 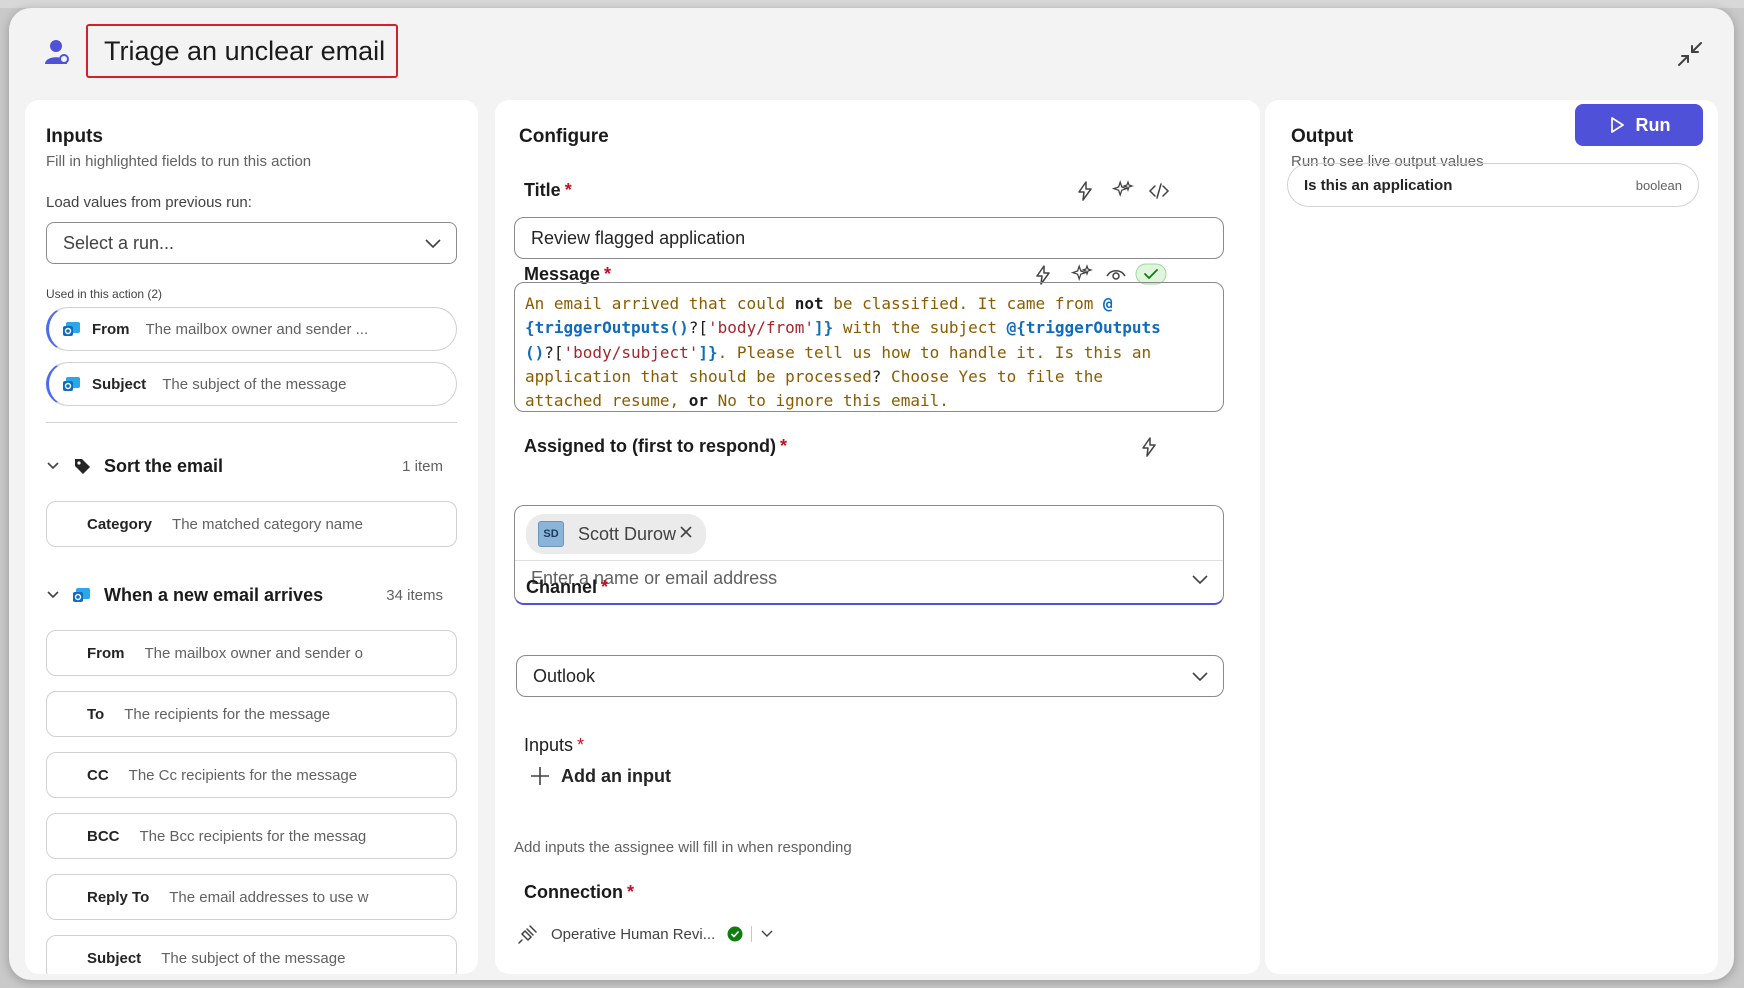 What do you see at coordinates (57, 52) in the screenshot?
I see `person-icon` at bounding box center [57, 52].